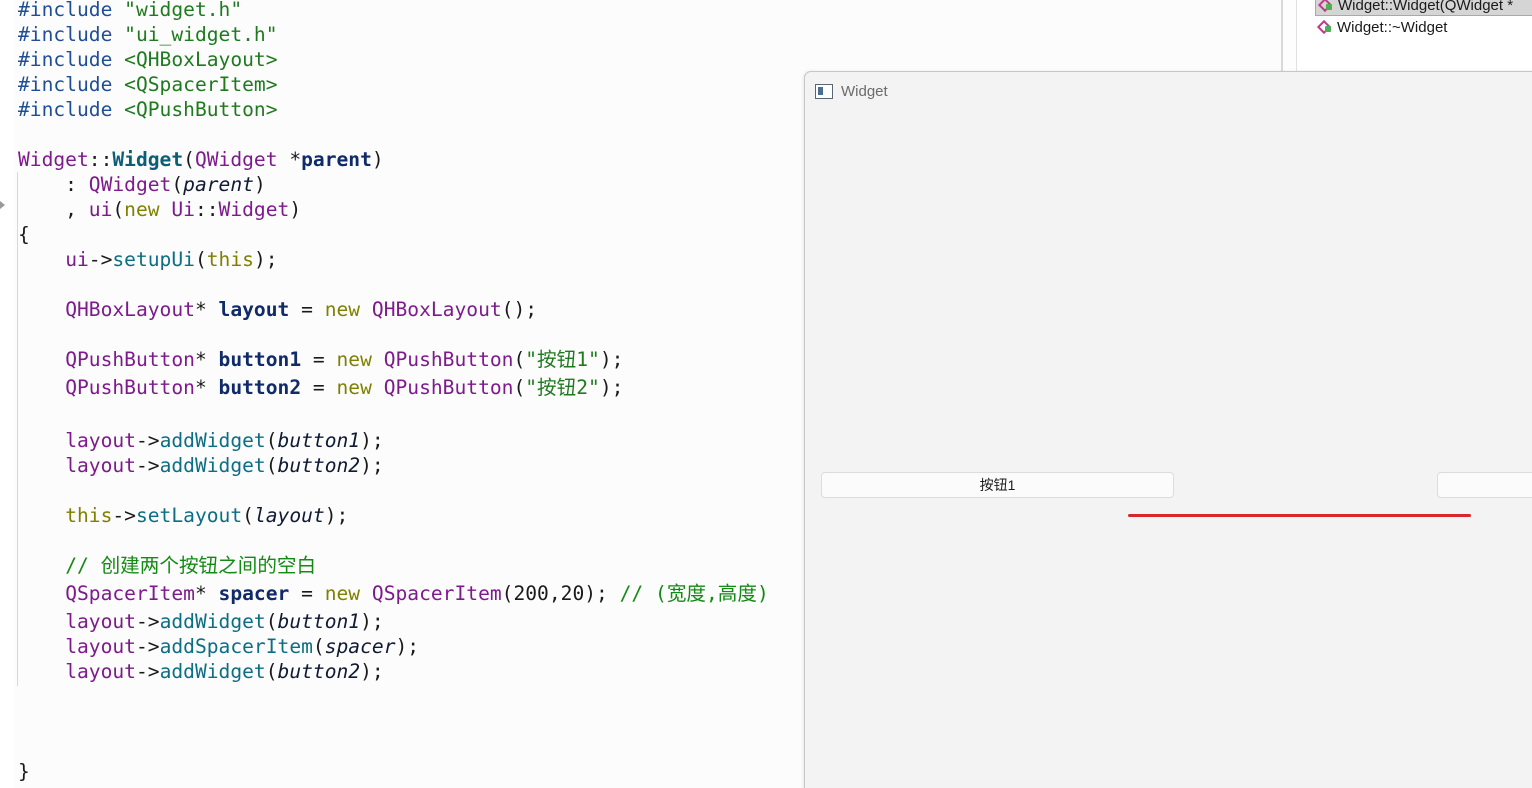  Describe the element at coordinates (201, 441) in the screenshot. I see `code-line: layout->addWidget(button1);` at that location.